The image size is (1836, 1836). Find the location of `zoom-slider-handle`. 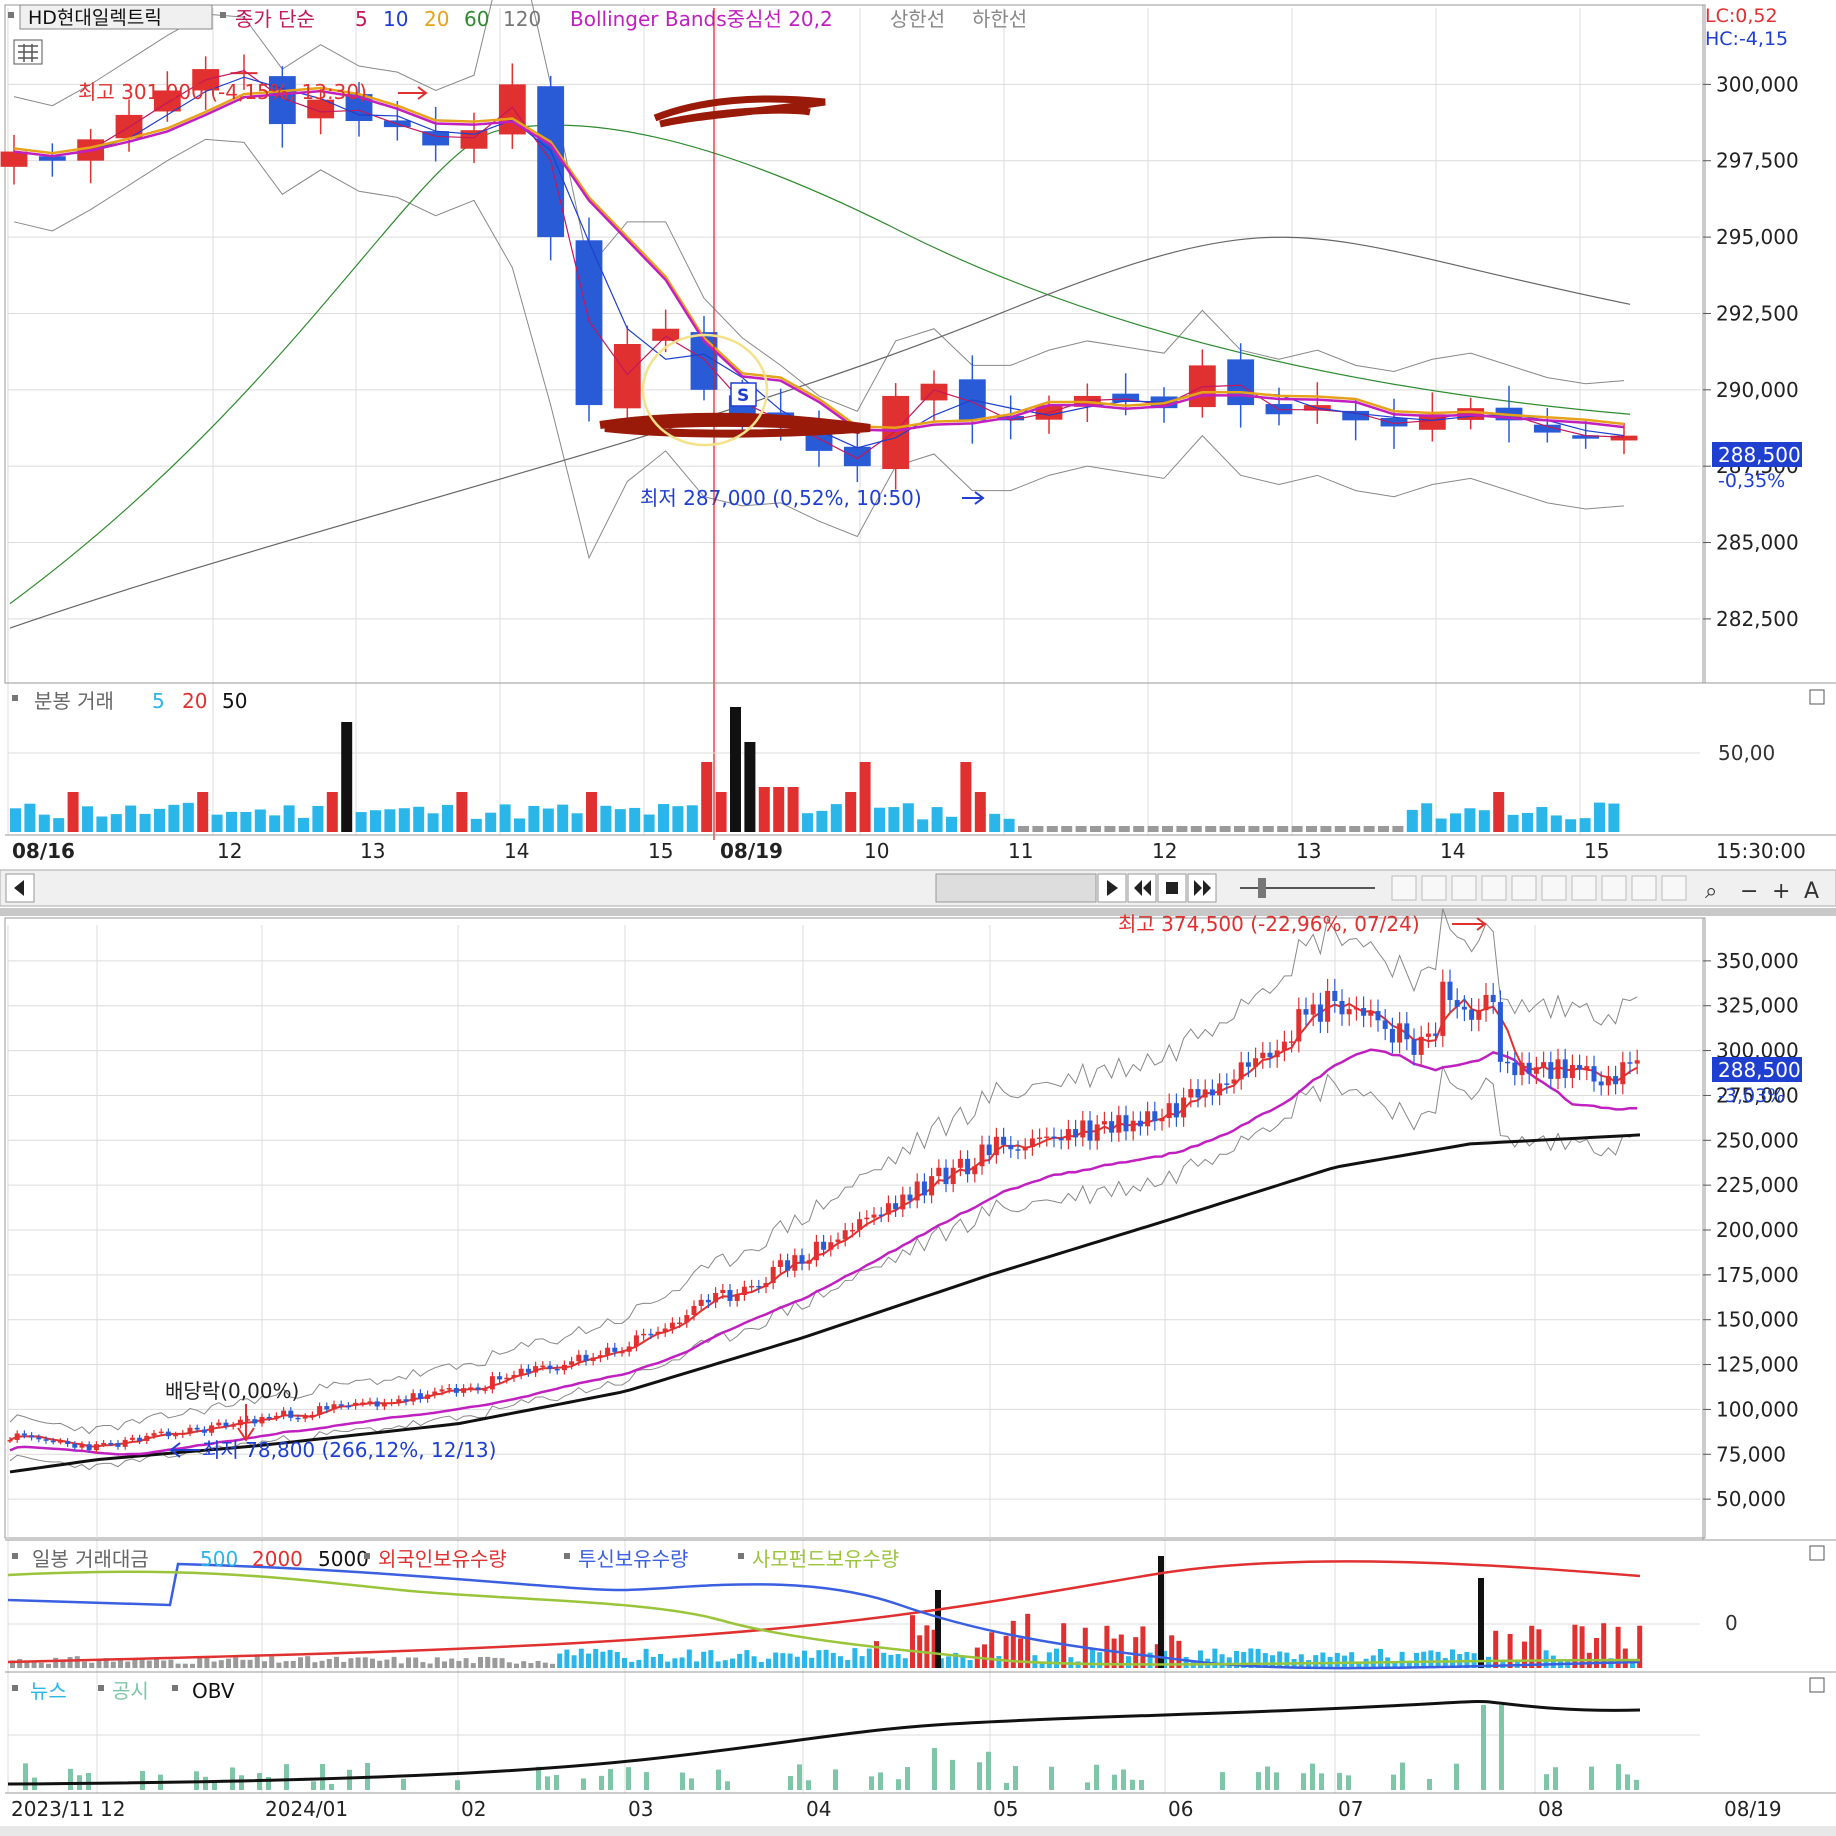

zoom-slider-handle is located at coordinates (1262, 888).